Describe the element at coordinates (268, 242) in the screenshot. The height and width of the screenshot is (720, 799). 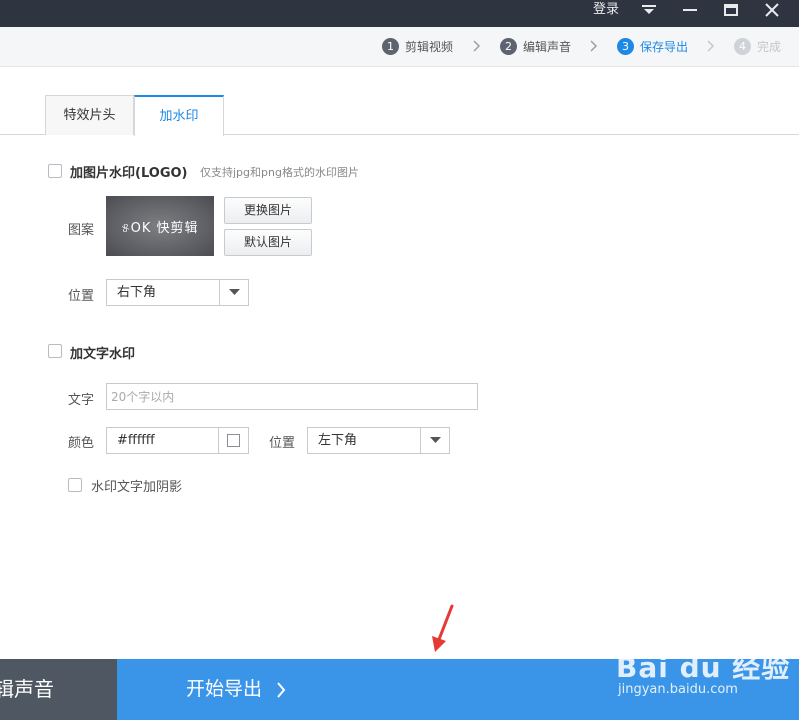
I see `default-image-button: 默认图片` at that location.